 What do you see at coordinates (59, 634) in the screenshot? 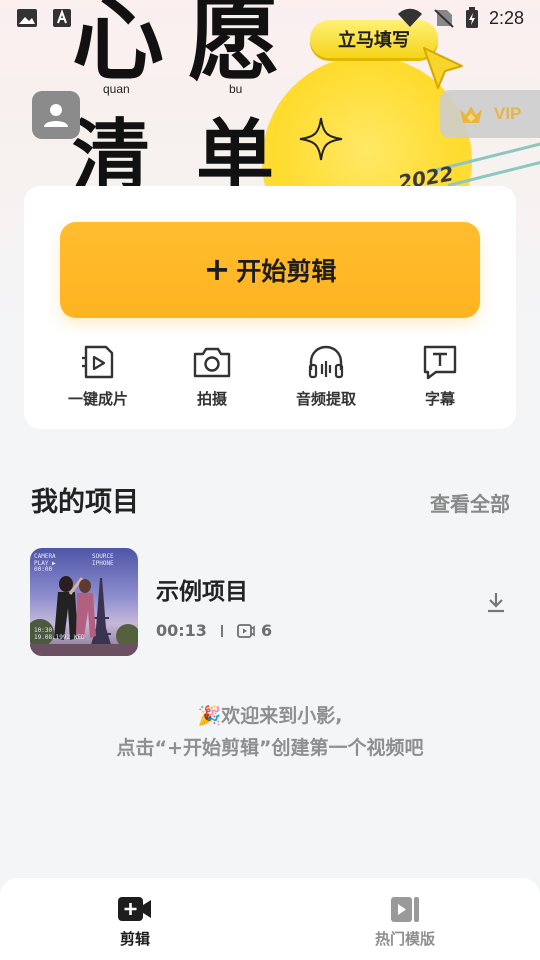
I see `thumbnail-overlay-text: 10:30 19.08.1992 WED` at bounding box center [59, 634].